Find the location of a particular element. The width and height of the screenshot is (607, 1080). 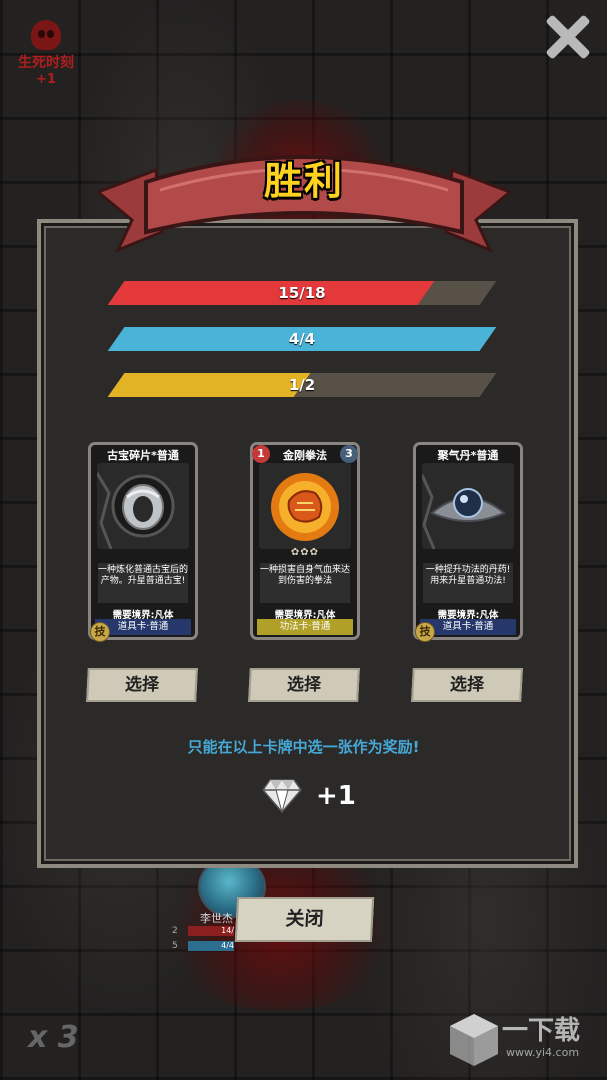

victory-banner: 胜利 is located at coordinates (304, 197).